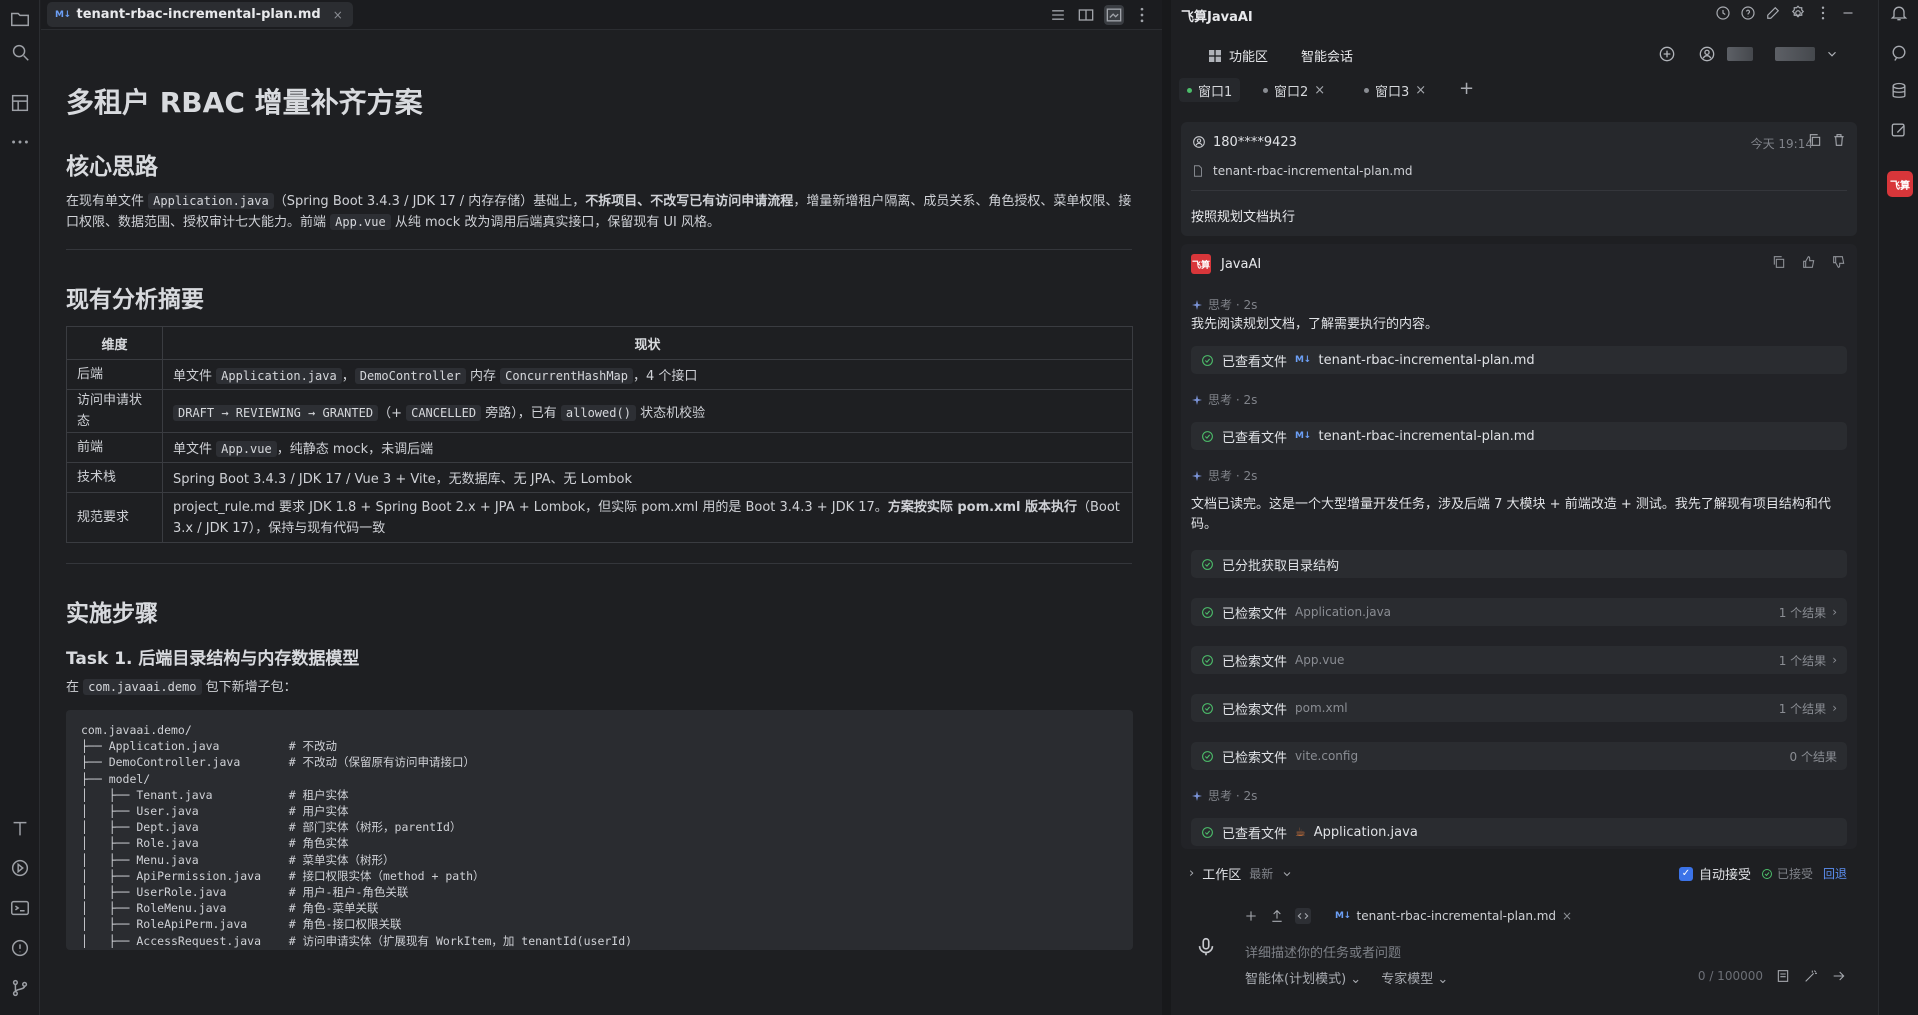  I want to click on step-search-file: 已检索文件 Application.java 1 个结果 ›, so click(1519, 612).